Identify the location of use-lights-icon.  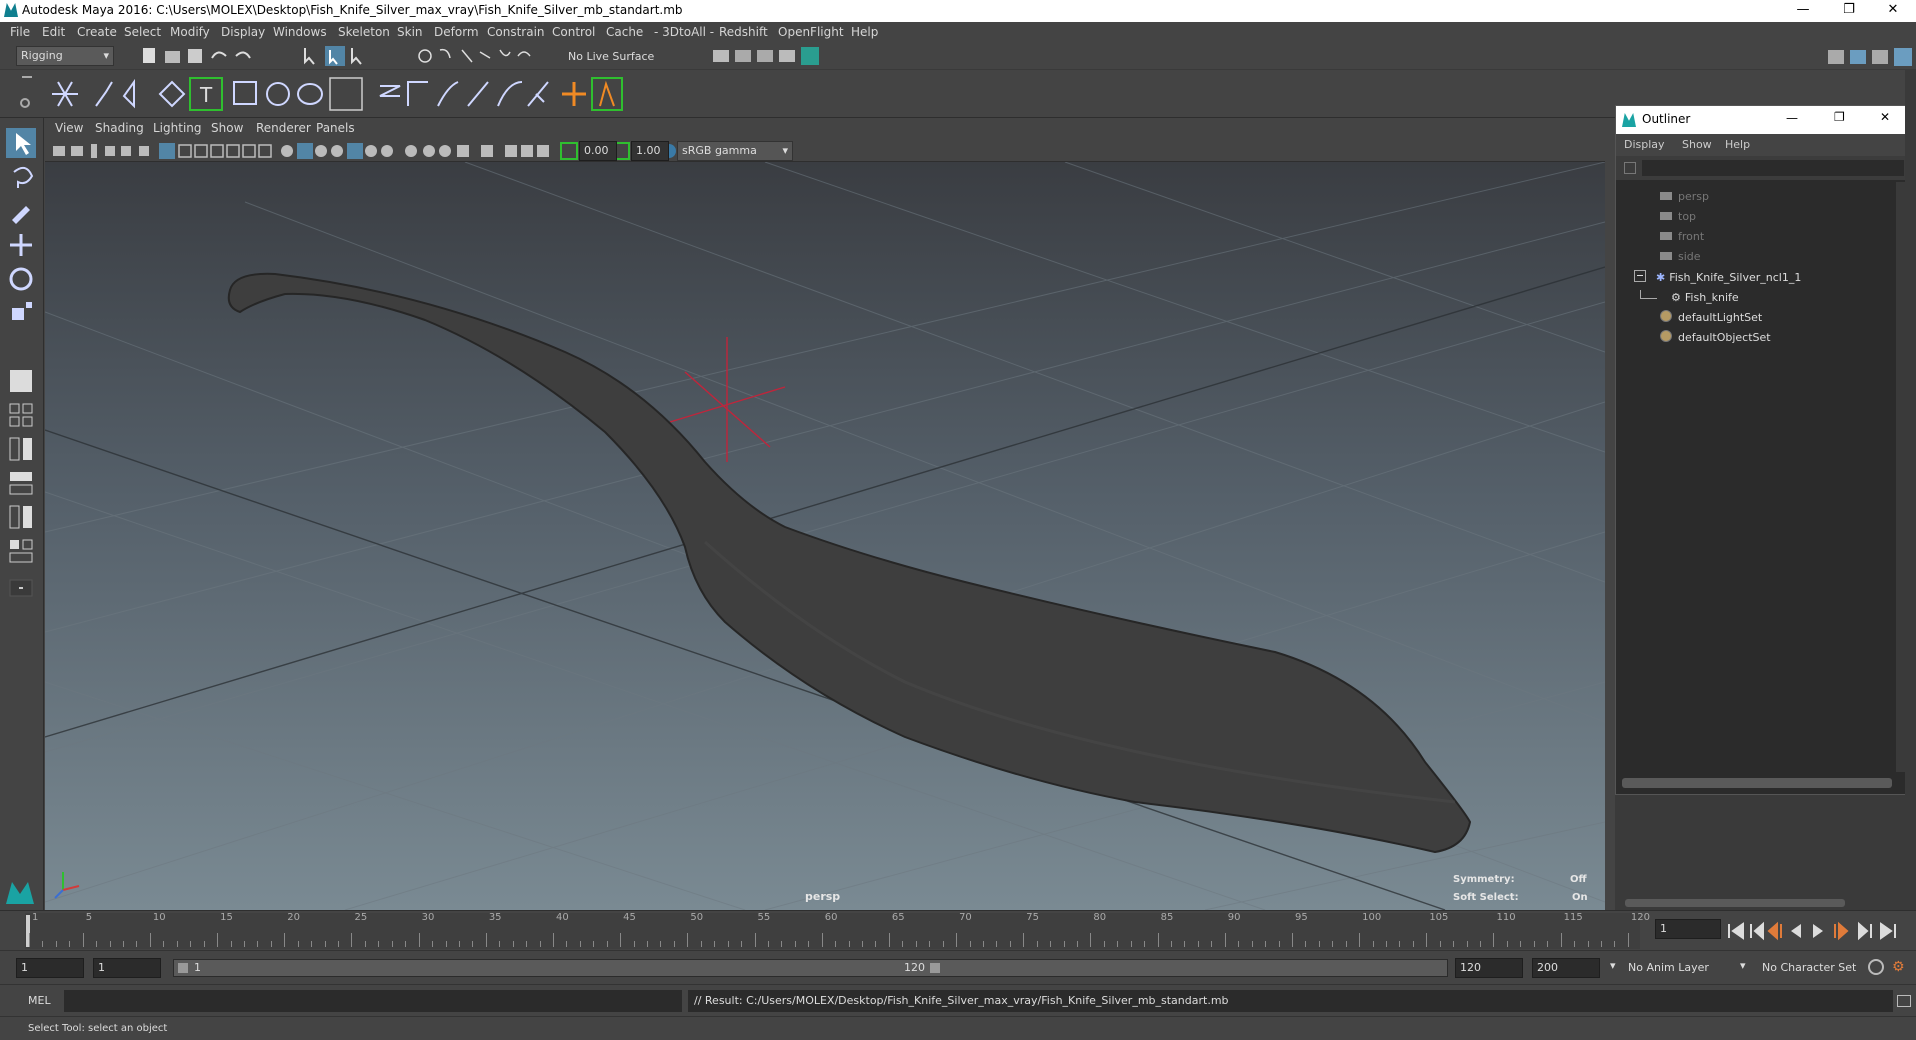
(371, 151).